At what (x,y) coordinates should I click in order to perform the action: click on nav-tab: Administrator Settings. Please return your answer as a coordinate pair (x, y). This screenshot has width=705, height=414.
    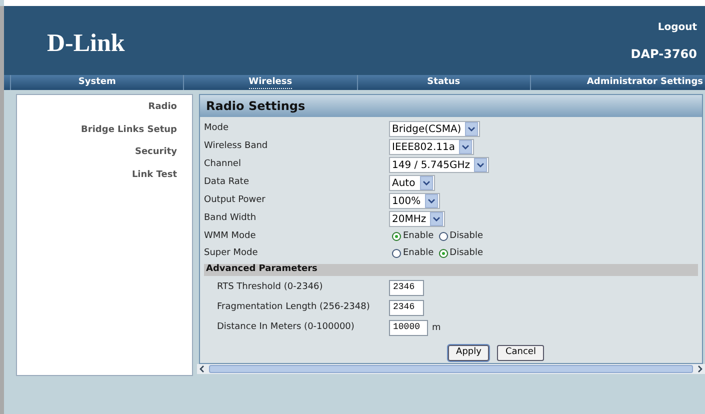
    Looking at the image, I should click on (644, 82).